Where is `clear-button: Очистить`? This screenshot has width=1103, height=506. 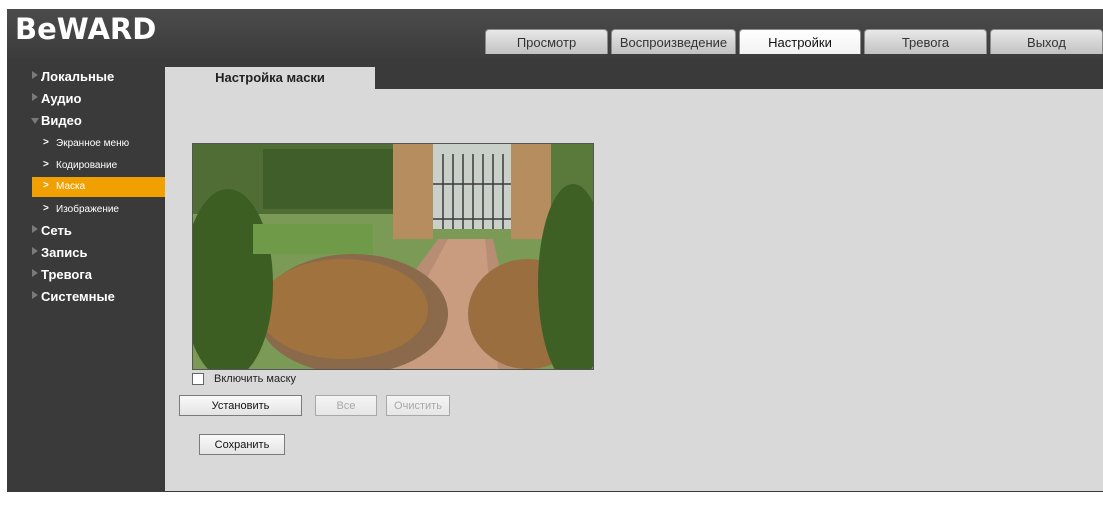 clear-button: Очистить is located at coordinates (418, 405).